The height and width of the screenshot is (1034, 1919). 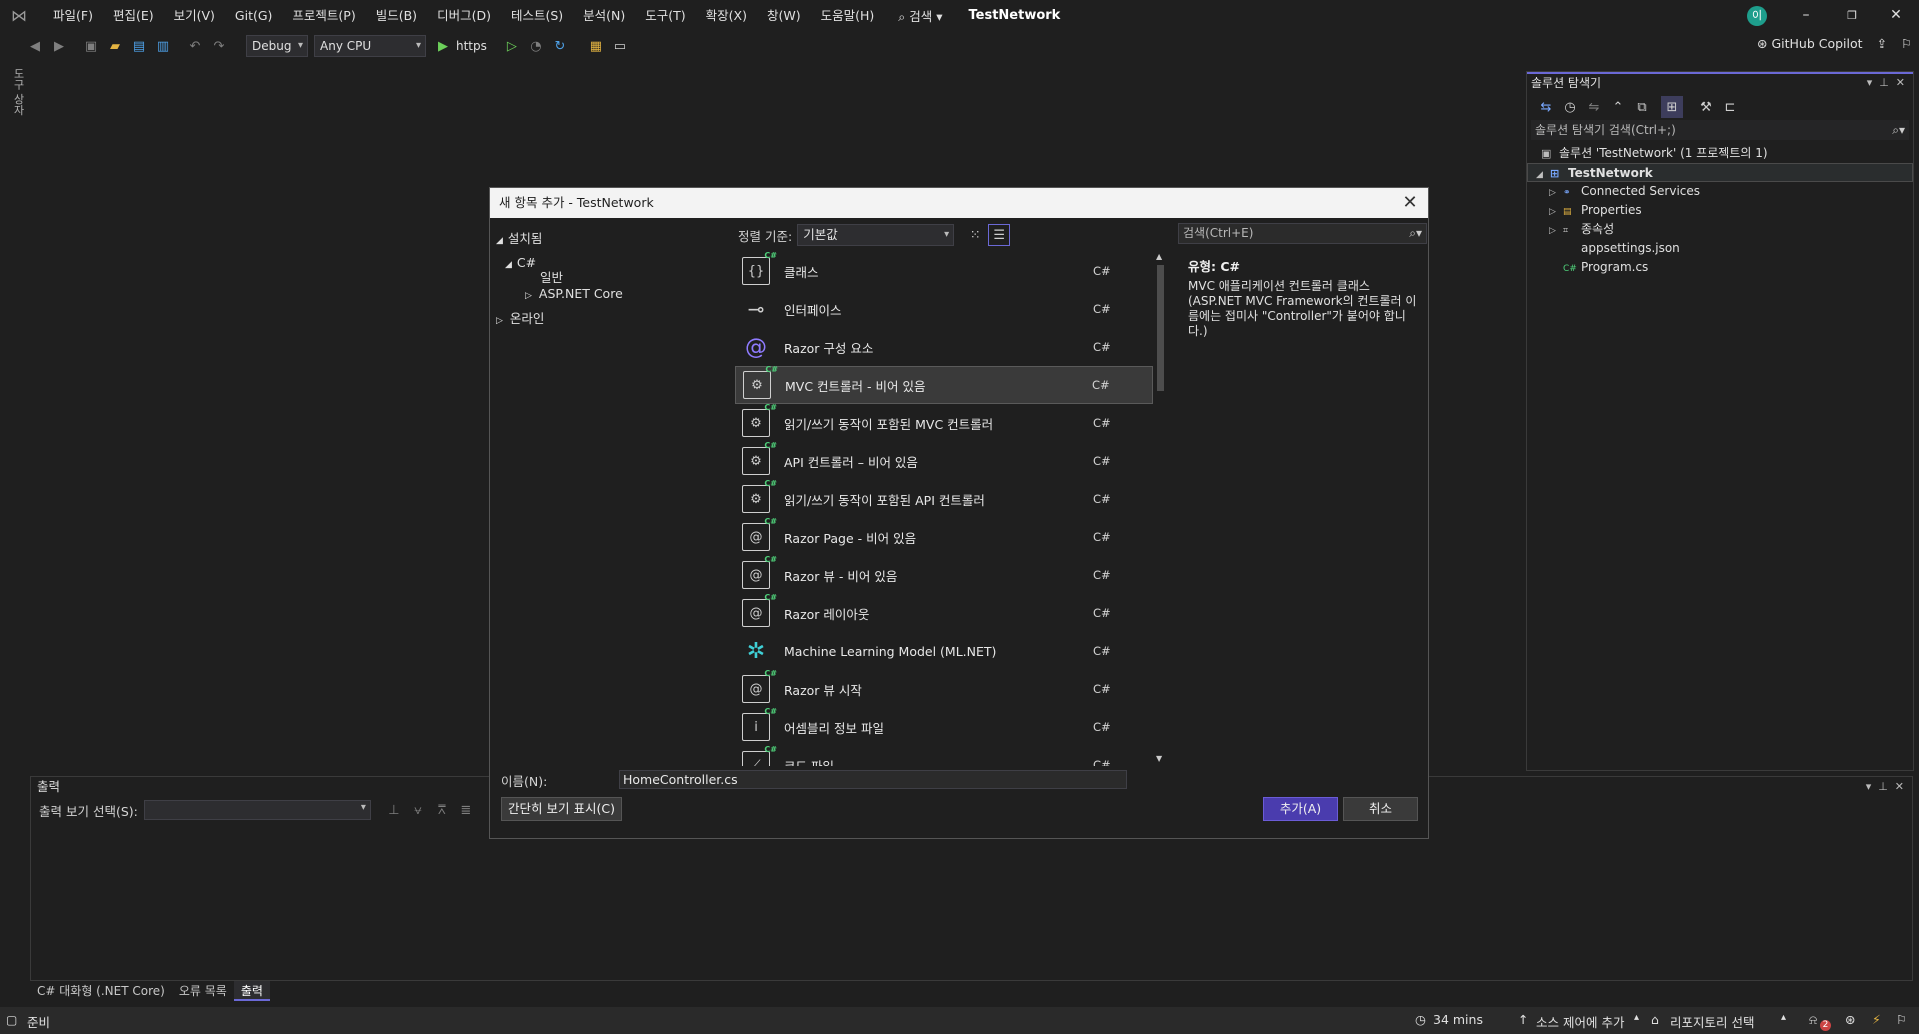 What do you see at coordinates (920, 15) in the screenshot?
I see `title-search-button: ⌕ 검색 ▾` at bounding box center [920, 15].